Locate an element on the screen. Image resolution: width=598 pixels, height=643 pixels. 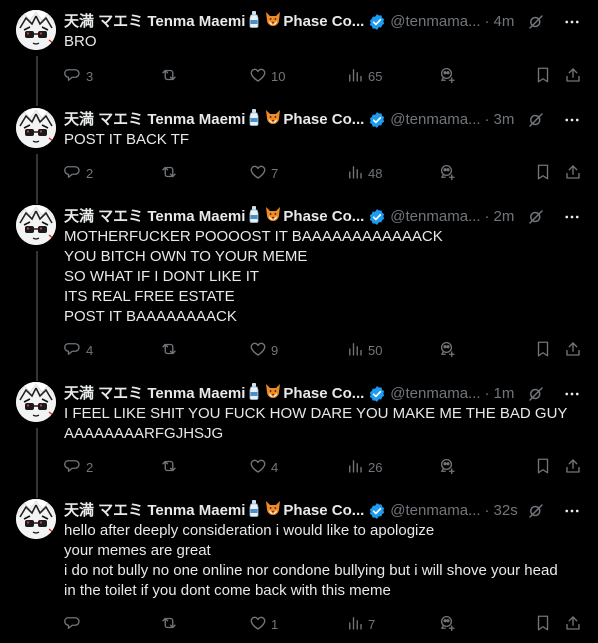
reply-button: 3 is located at coordinates (78, 76).